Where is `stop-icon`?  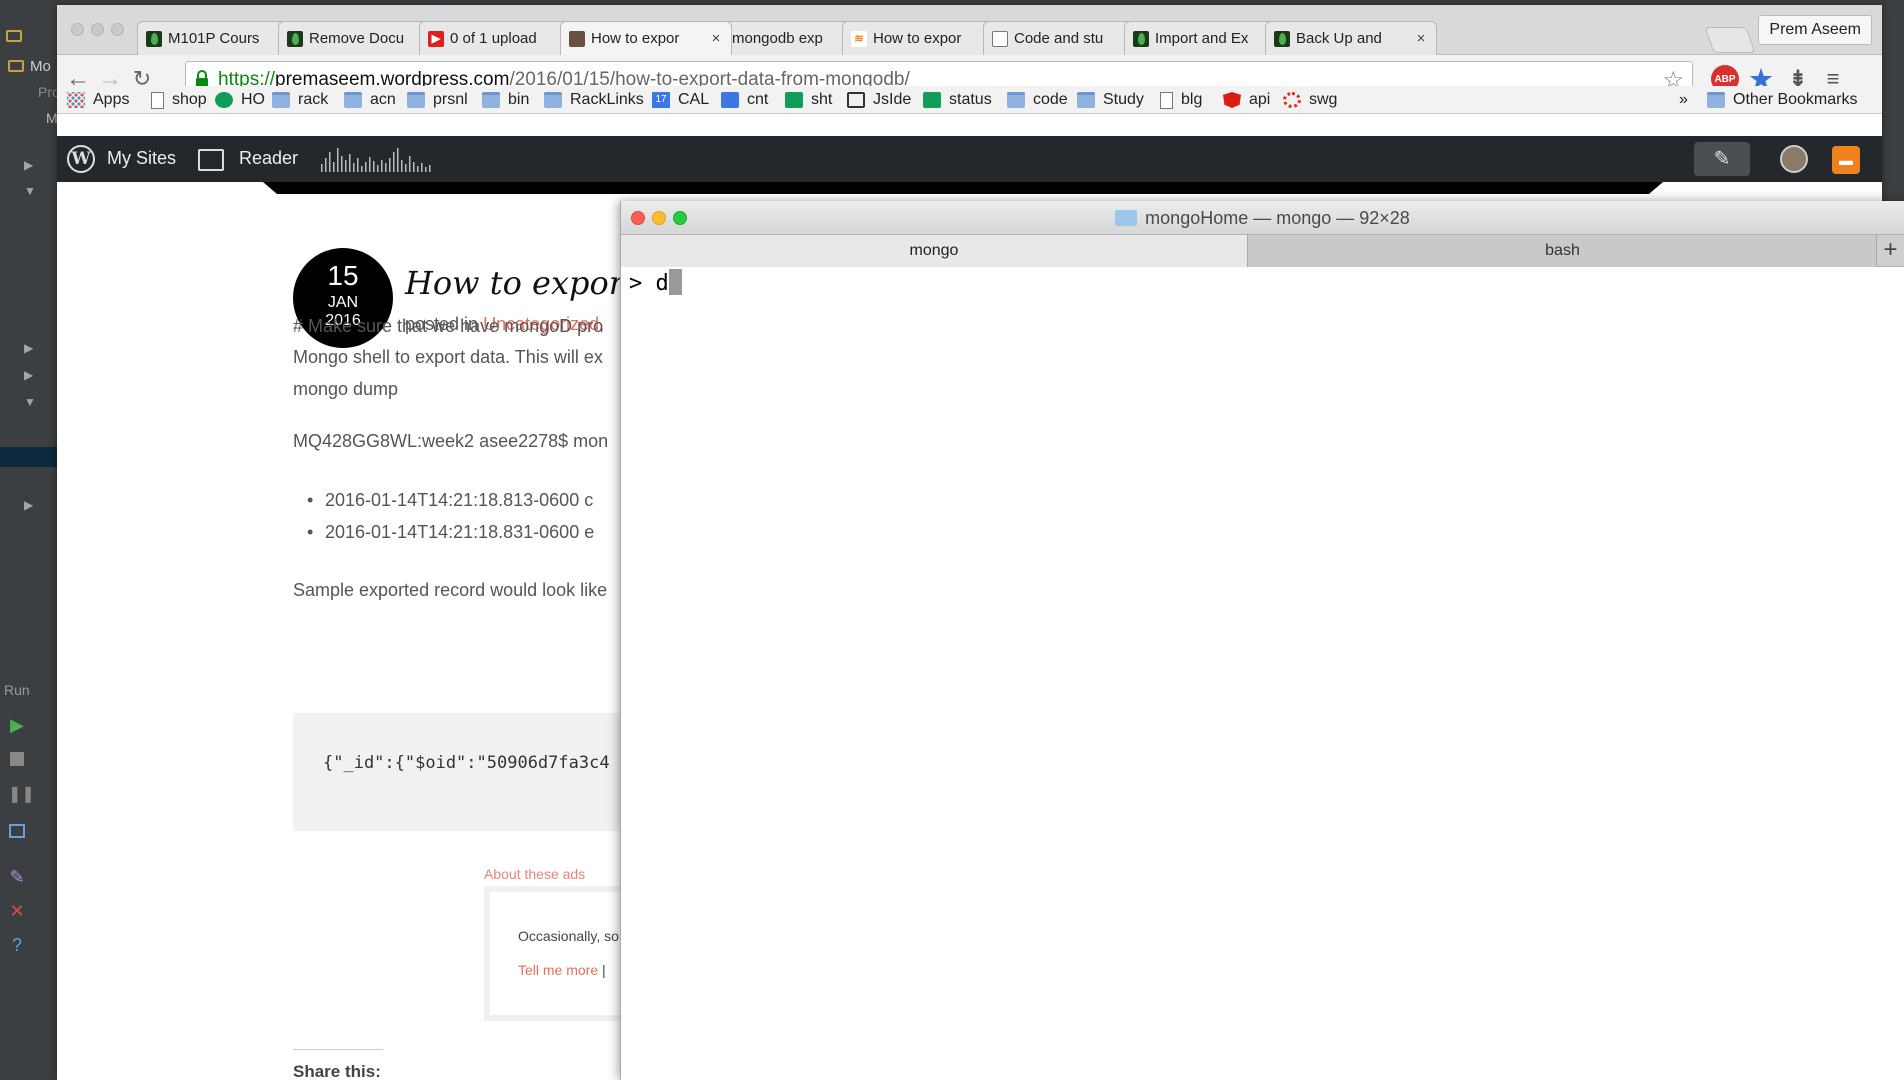
stop-icon is located at coordinates (17, 759).